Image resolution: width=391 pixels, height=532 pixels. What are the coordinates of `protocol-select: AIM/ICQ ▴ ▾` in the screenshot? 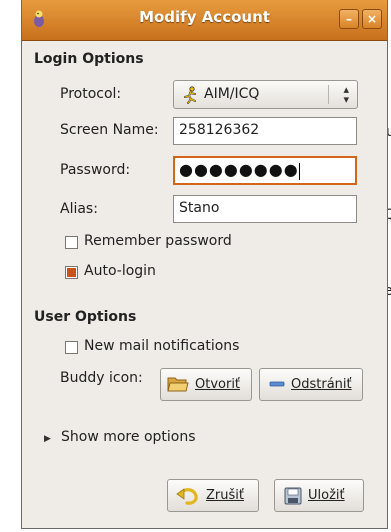 It's located at (265, 94).